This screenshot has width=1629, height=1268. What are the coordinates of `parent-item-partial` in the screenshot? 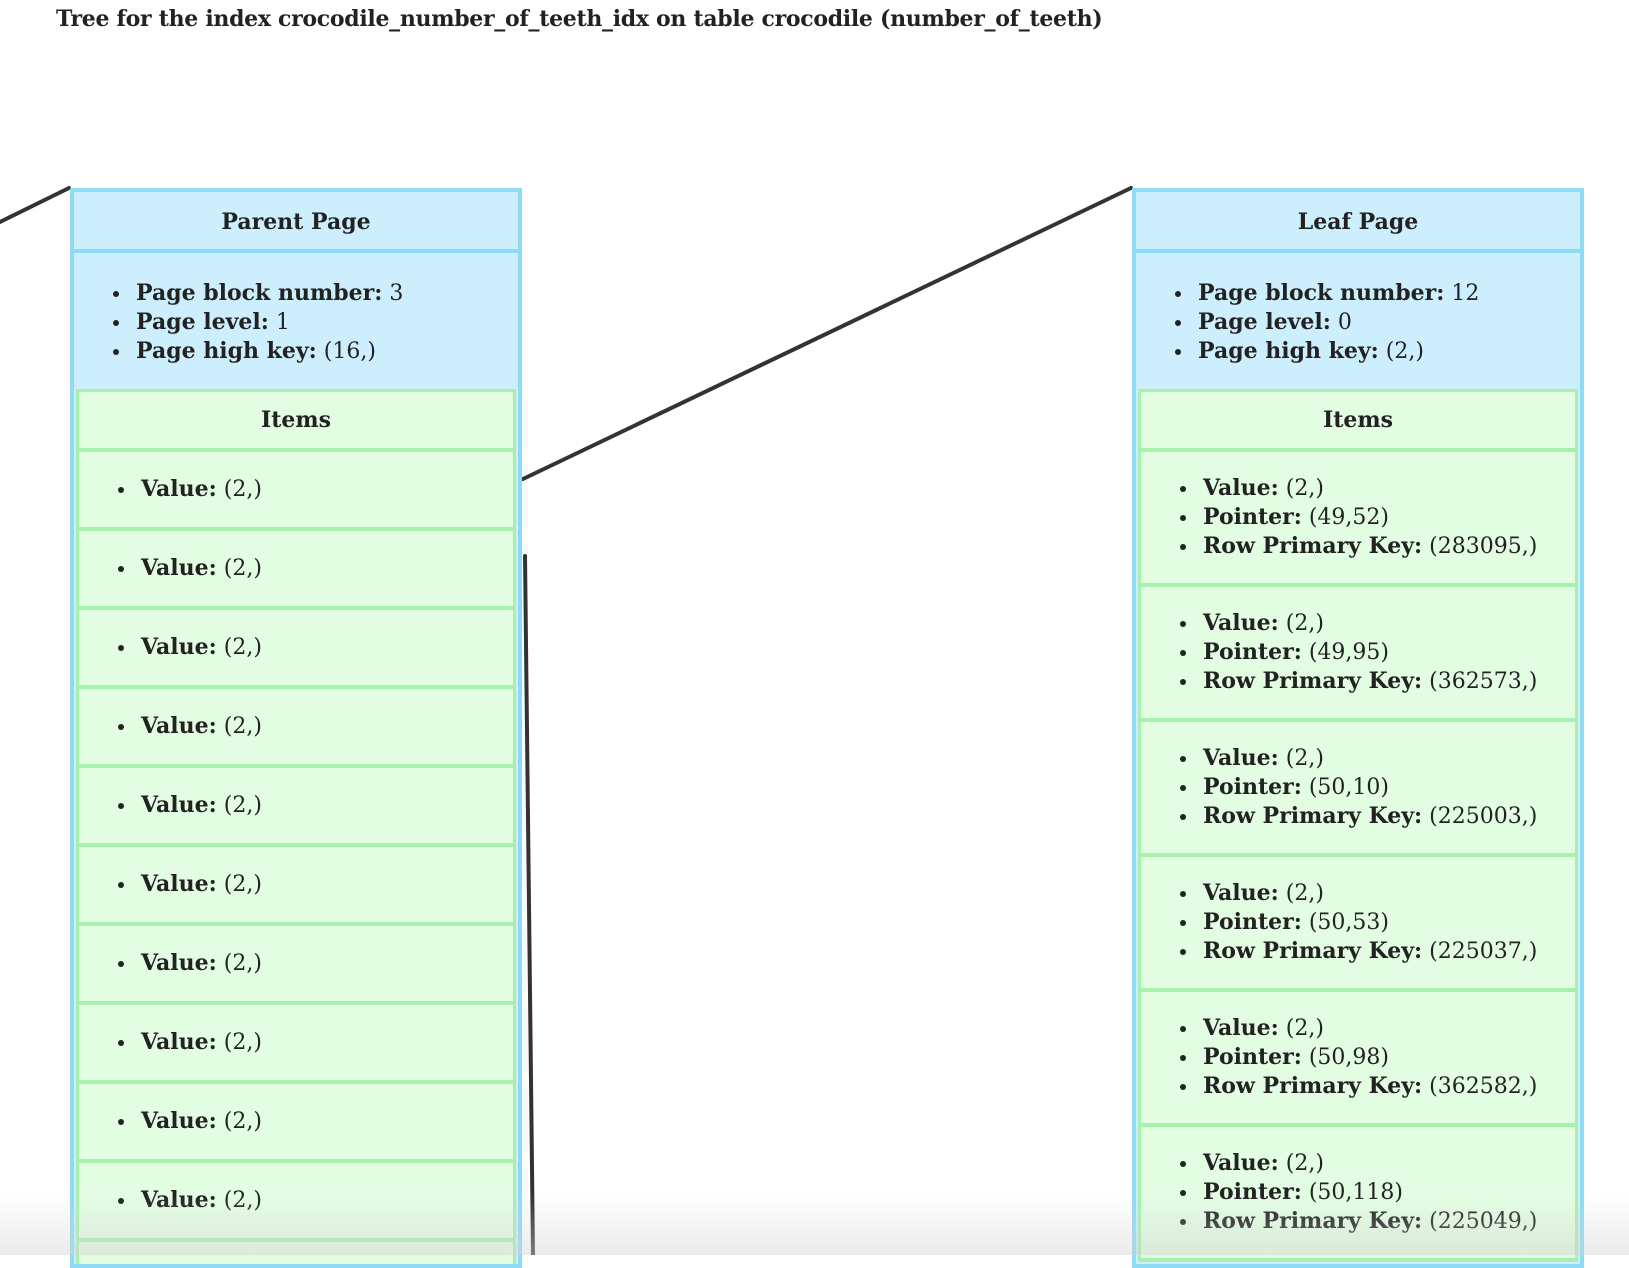 It's located at (296, 1253).